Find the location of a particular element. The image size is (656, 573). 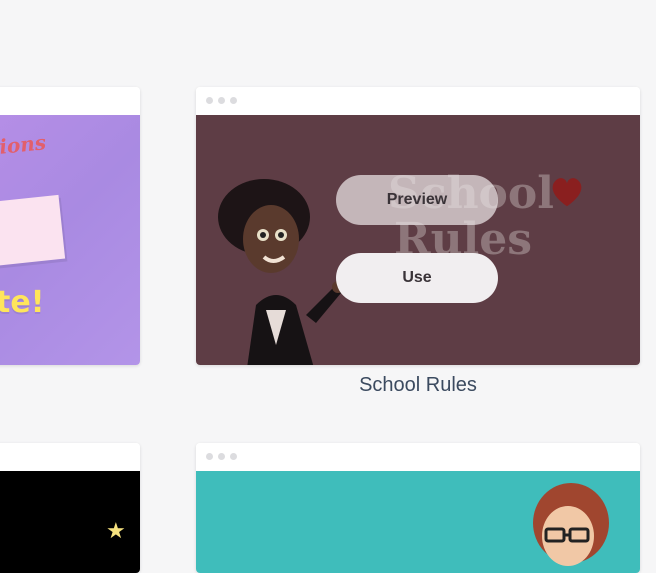

thumbnail-headline-partial: te! is located at coordinates (22, 302).